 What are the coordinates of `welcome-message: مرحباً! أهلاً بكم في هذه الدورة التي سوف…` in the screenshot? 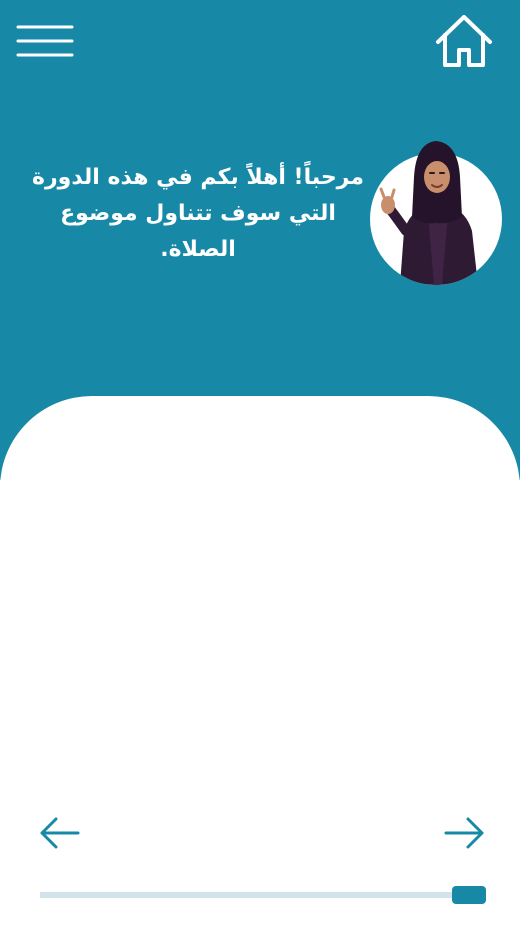 It's located at (198, 213).